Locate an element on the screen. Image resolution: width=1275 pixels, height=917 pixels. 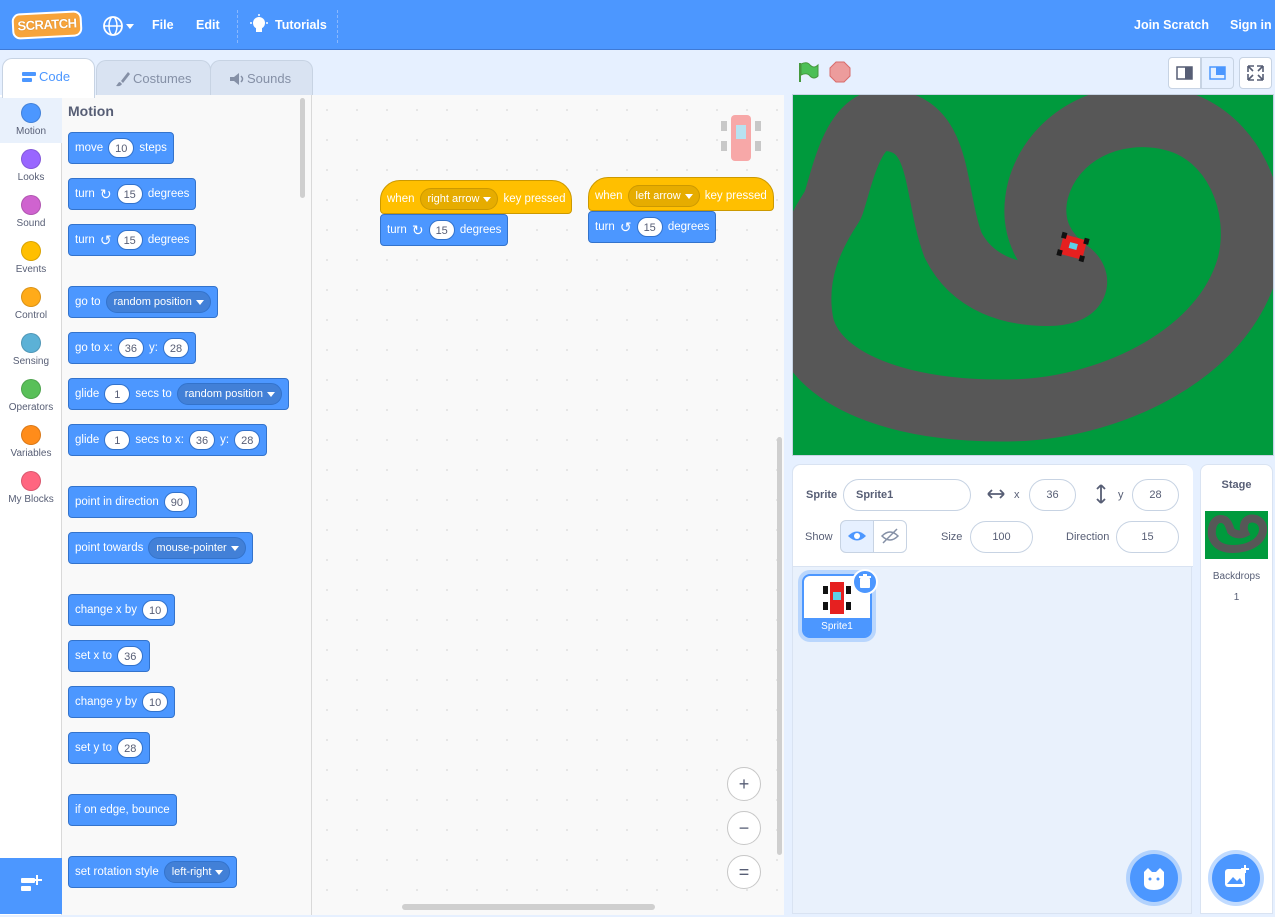
large-stage-button is located at coordinates (1217, 73).